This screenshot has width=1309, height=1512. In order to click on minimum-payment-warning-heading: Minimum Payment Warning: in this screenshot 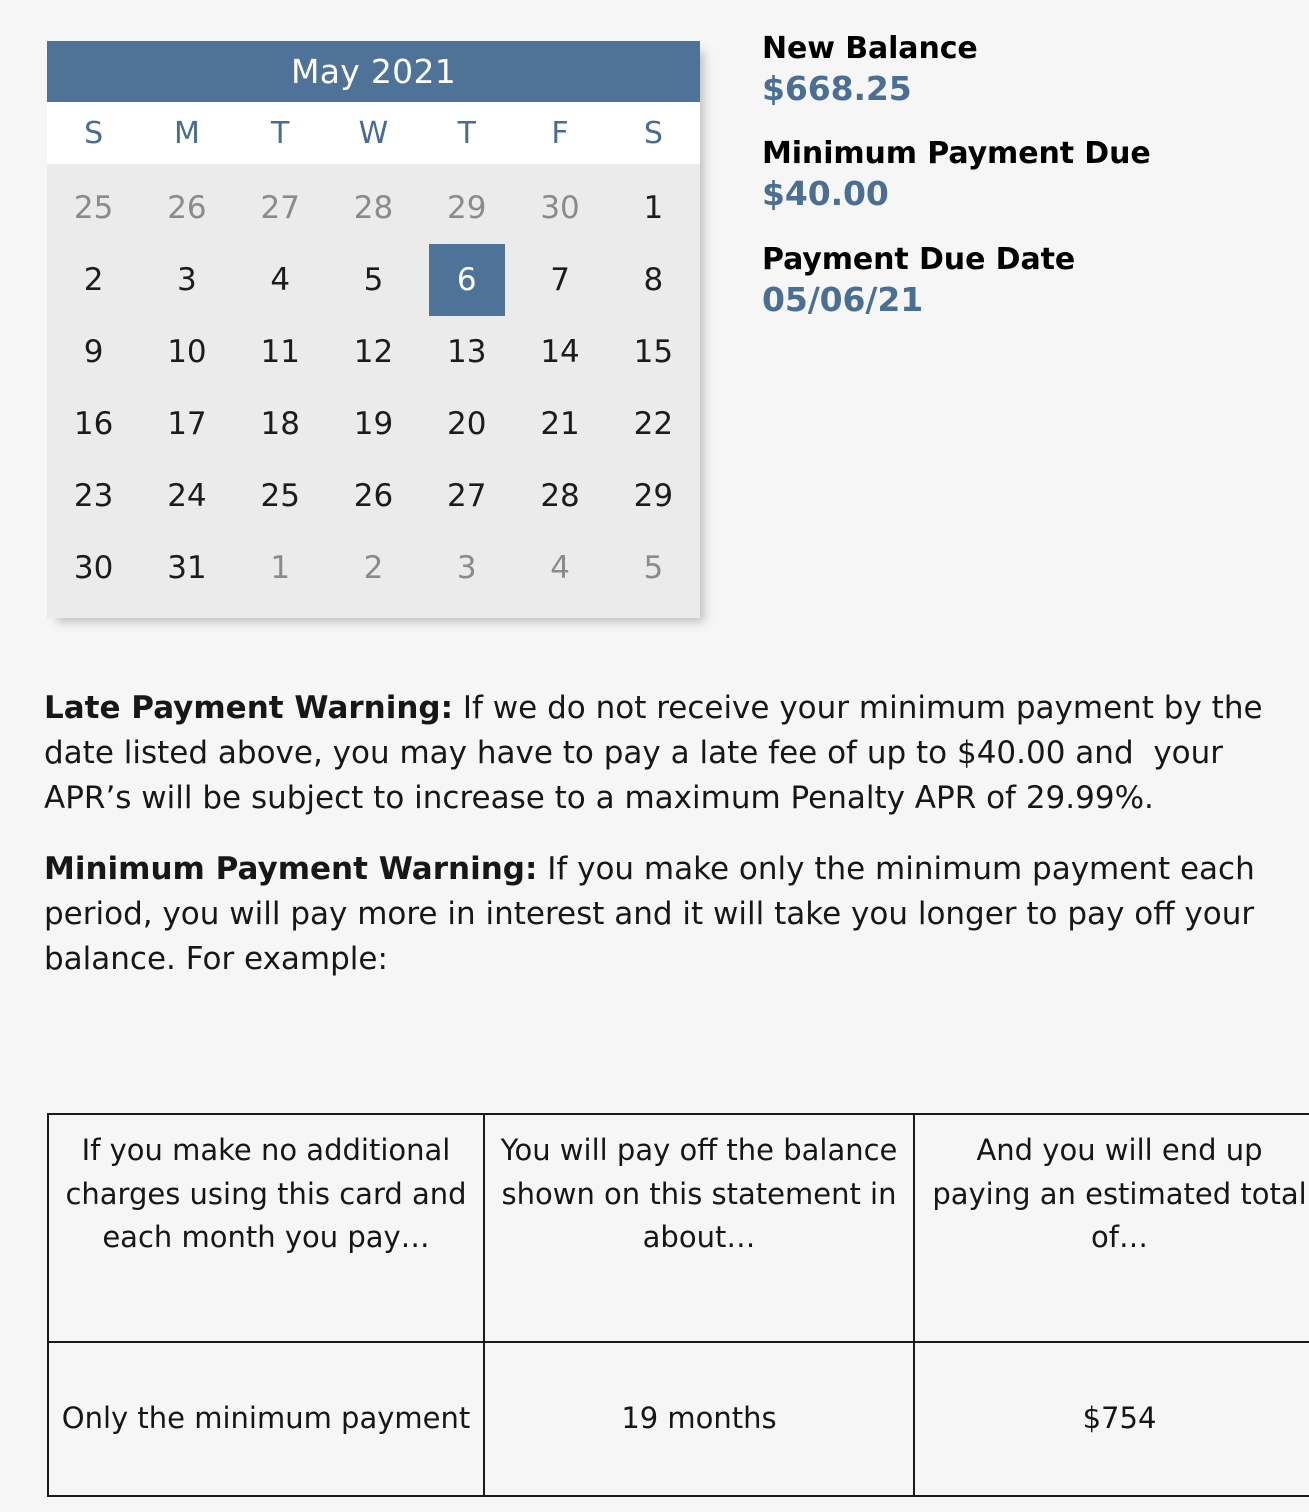, I will do `click(291, 868)`.